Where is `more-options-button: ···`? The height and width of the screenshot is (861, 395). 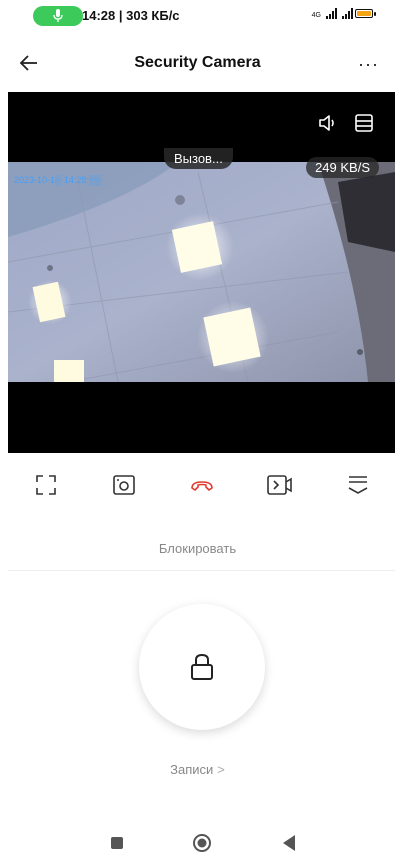 more-options-button: ··· is located at coordinates (368, 64).